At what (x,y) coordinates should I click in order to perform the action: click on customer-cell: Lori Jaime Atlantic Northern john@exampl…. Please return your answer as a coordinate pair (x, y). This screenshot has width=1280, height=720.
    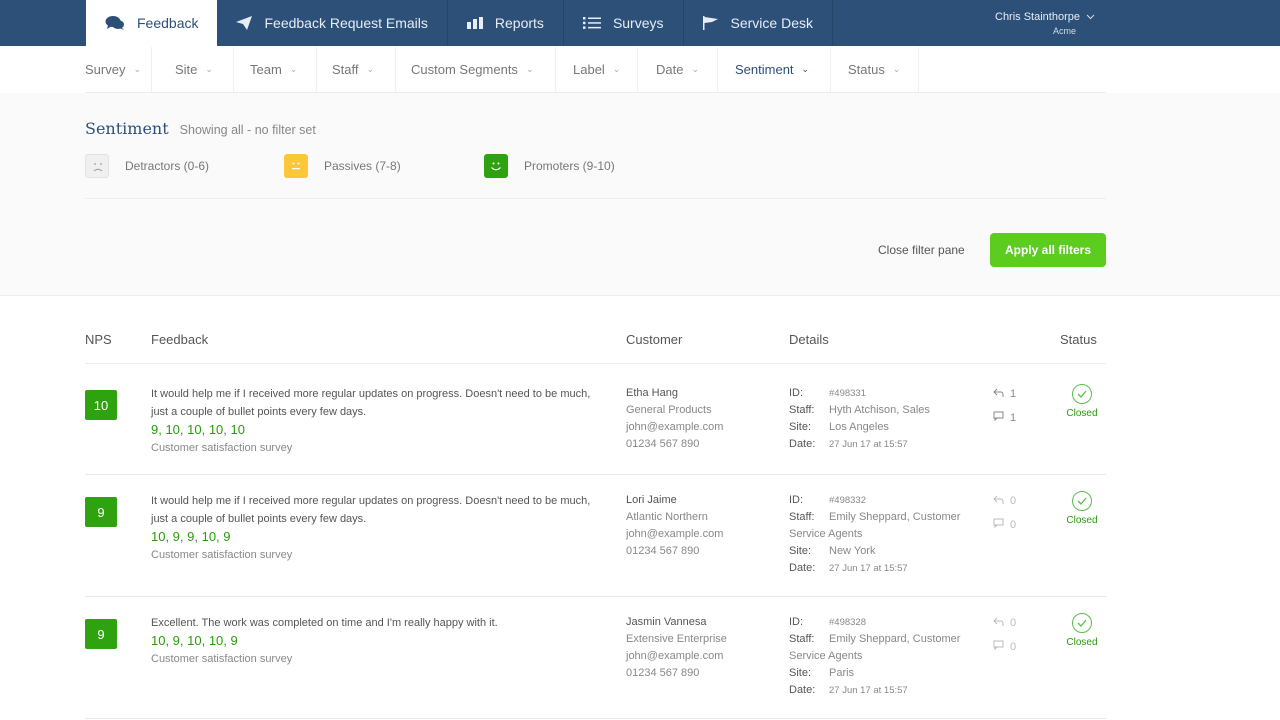
    Looking at the image, I should click on (674, 526).